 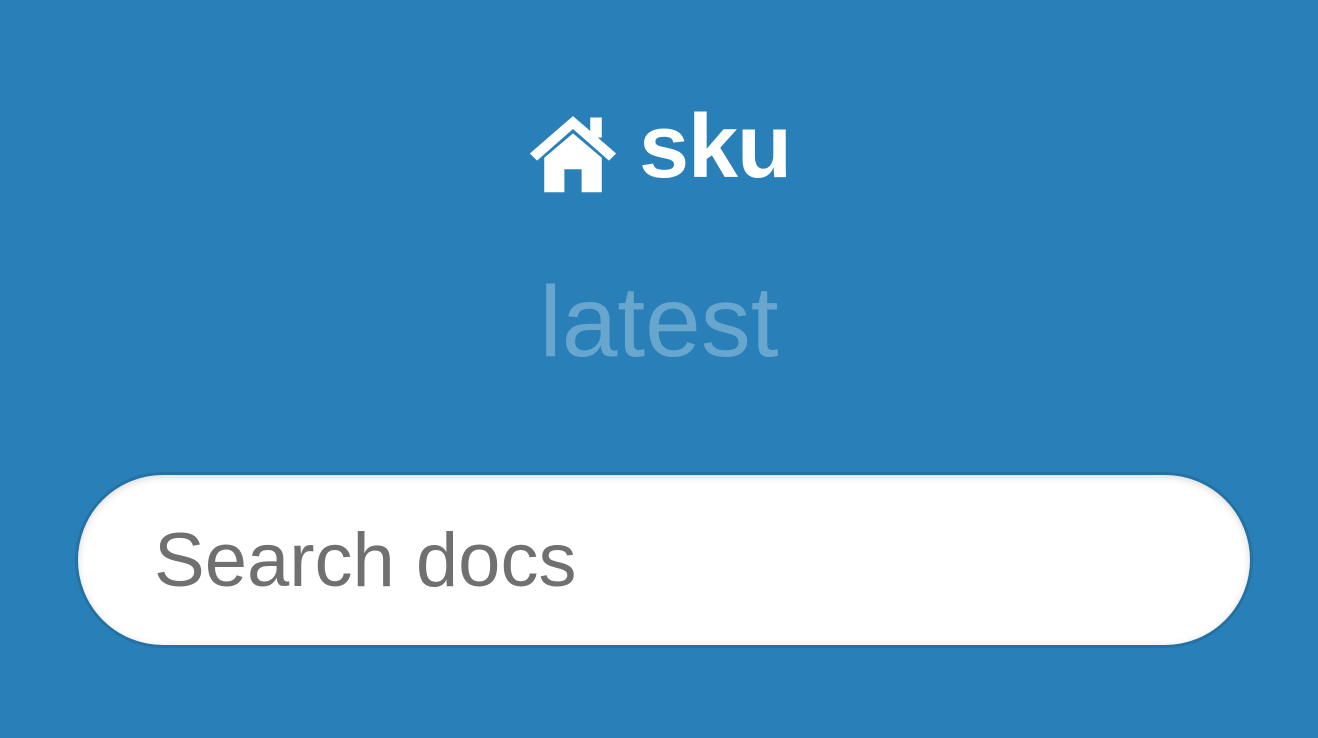 I want to click on version-label: latest, so click(x=659, y=322).